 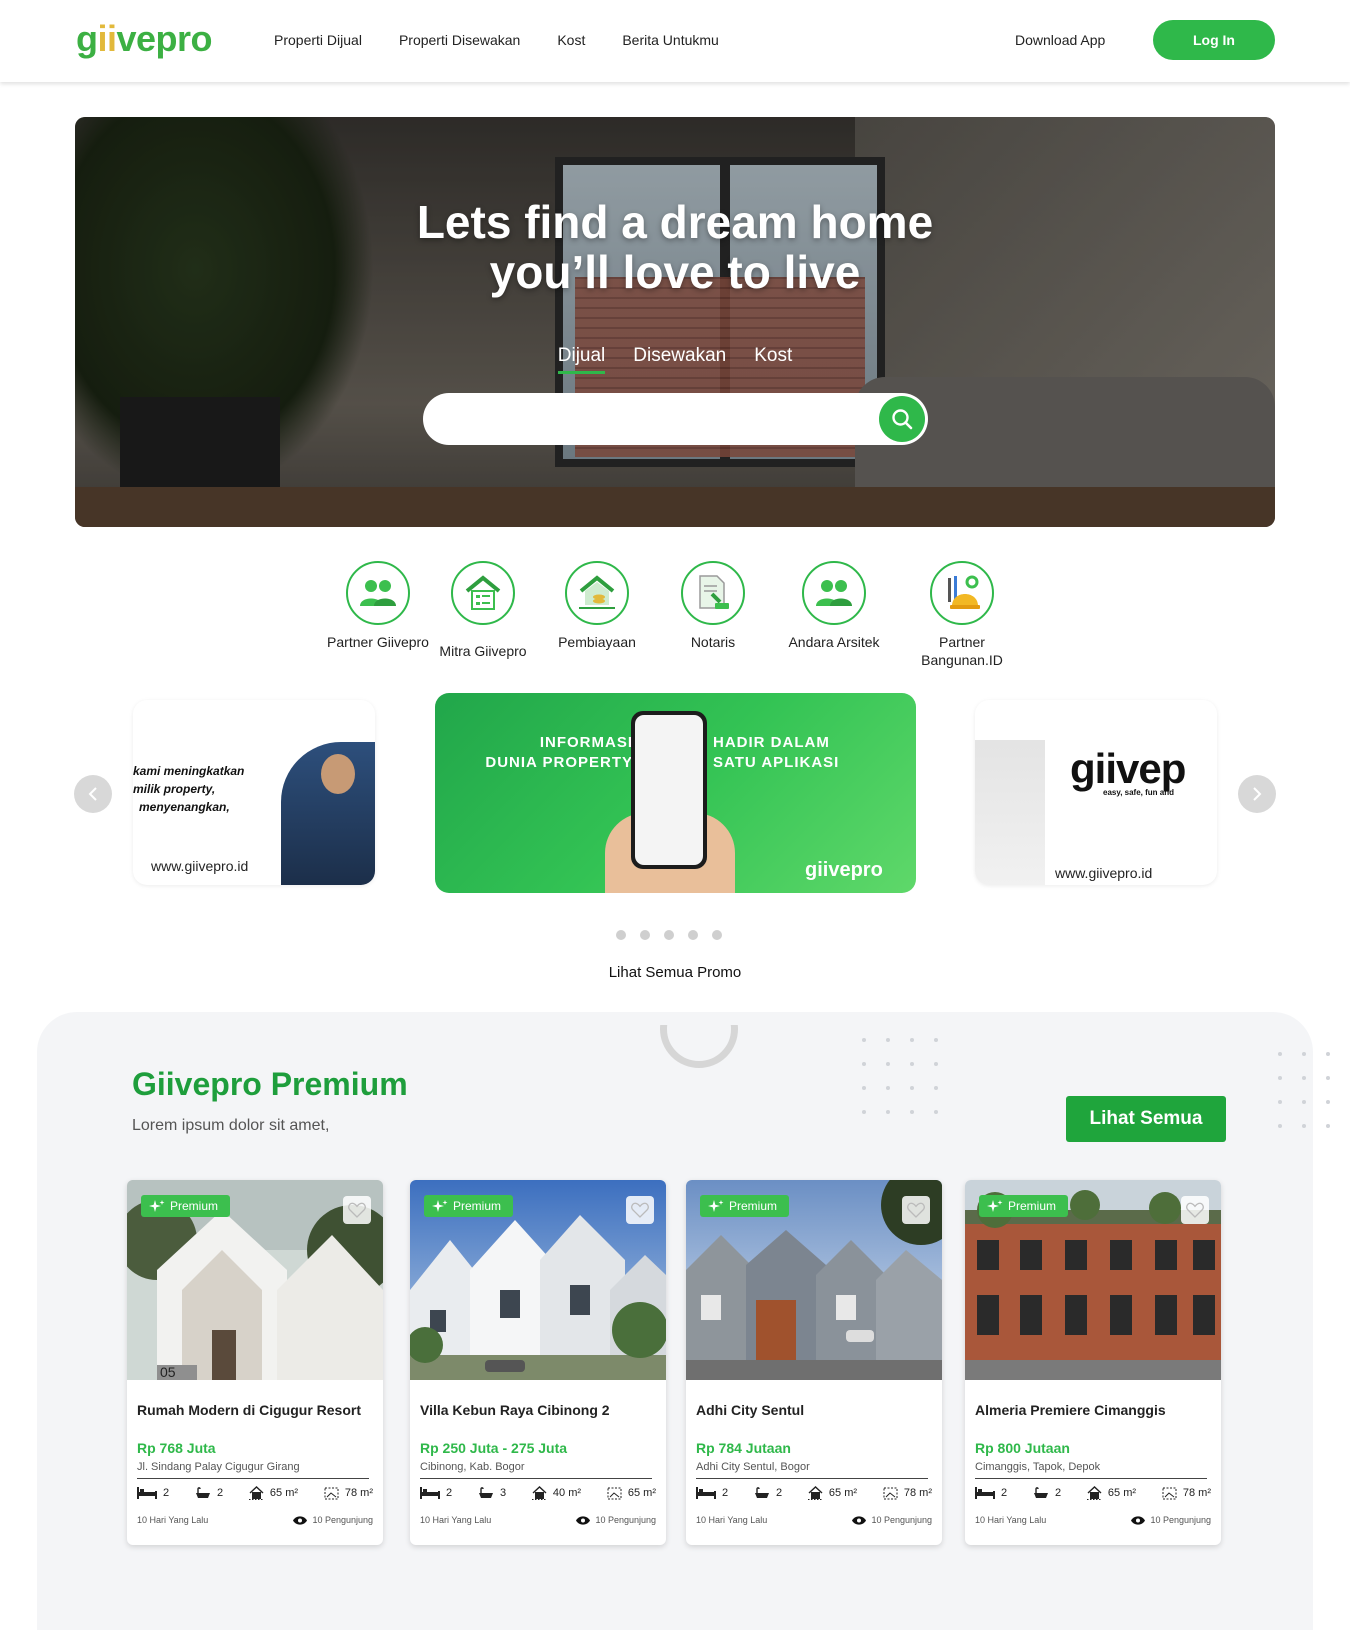 What do you see at coordinates (483, 593) in the screenshot?
I see `house-checklist-icon` at bounding box center [483, 593].